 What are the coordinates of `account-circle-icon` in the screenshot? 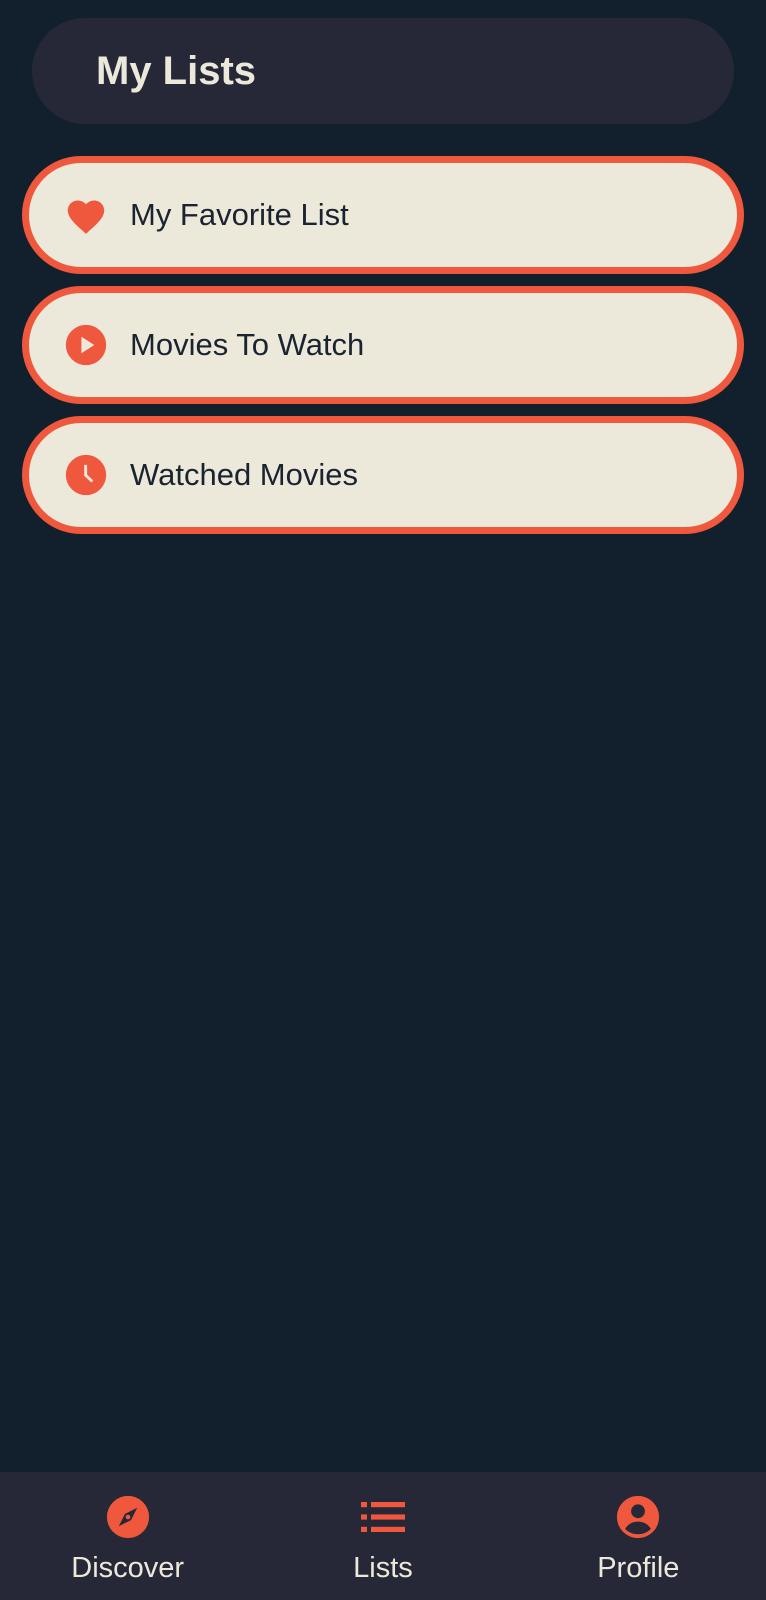 It's located at (638, 1517).